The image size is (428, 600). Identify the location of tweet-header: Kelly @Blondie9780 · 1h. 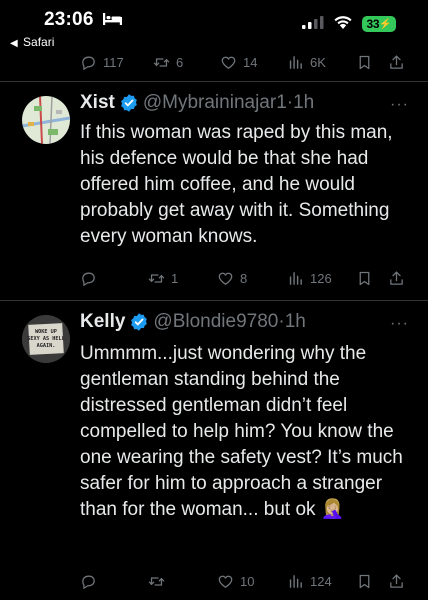
(193, 322).